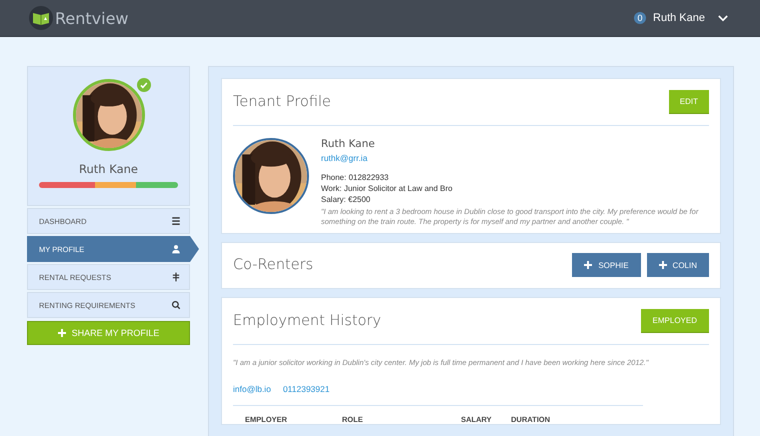  I want to click on notification-count: 0, so click(640, 18).